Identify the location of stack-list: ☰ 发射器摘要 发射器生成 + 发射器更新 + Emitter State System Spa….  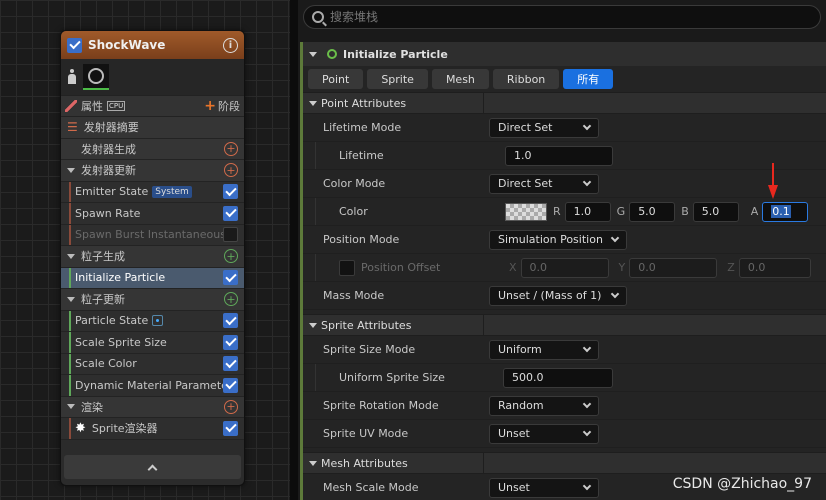
(152, 278).